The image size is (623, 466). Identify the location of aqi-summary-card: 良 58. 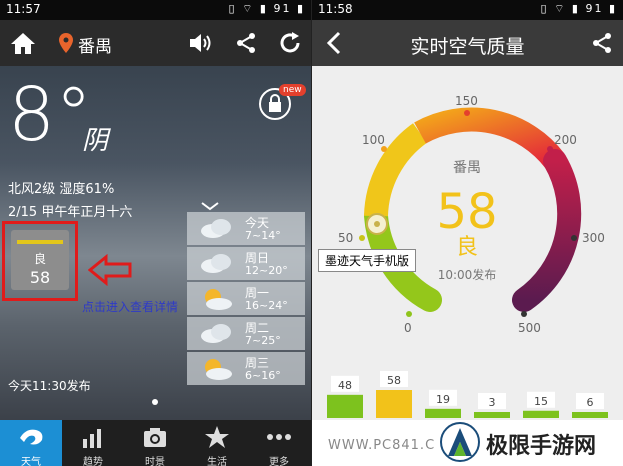
(40, 260).